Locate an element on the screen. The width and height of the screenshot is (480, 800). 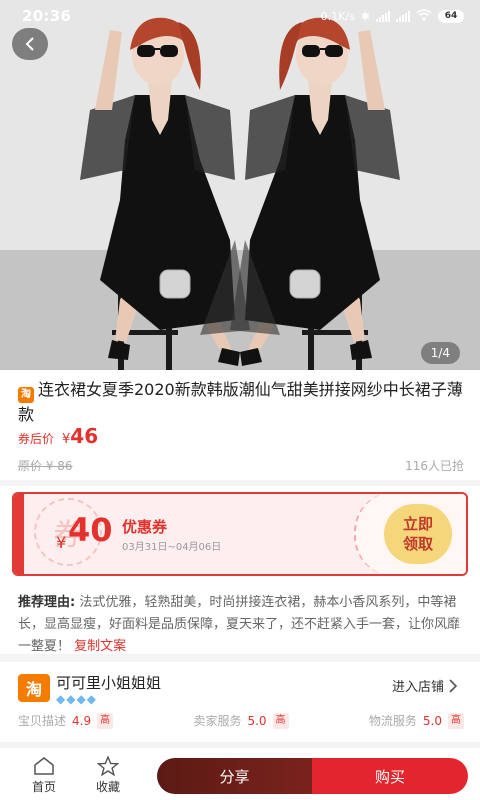
claim-label-2: 领取 is located at coordinates (417, 544).